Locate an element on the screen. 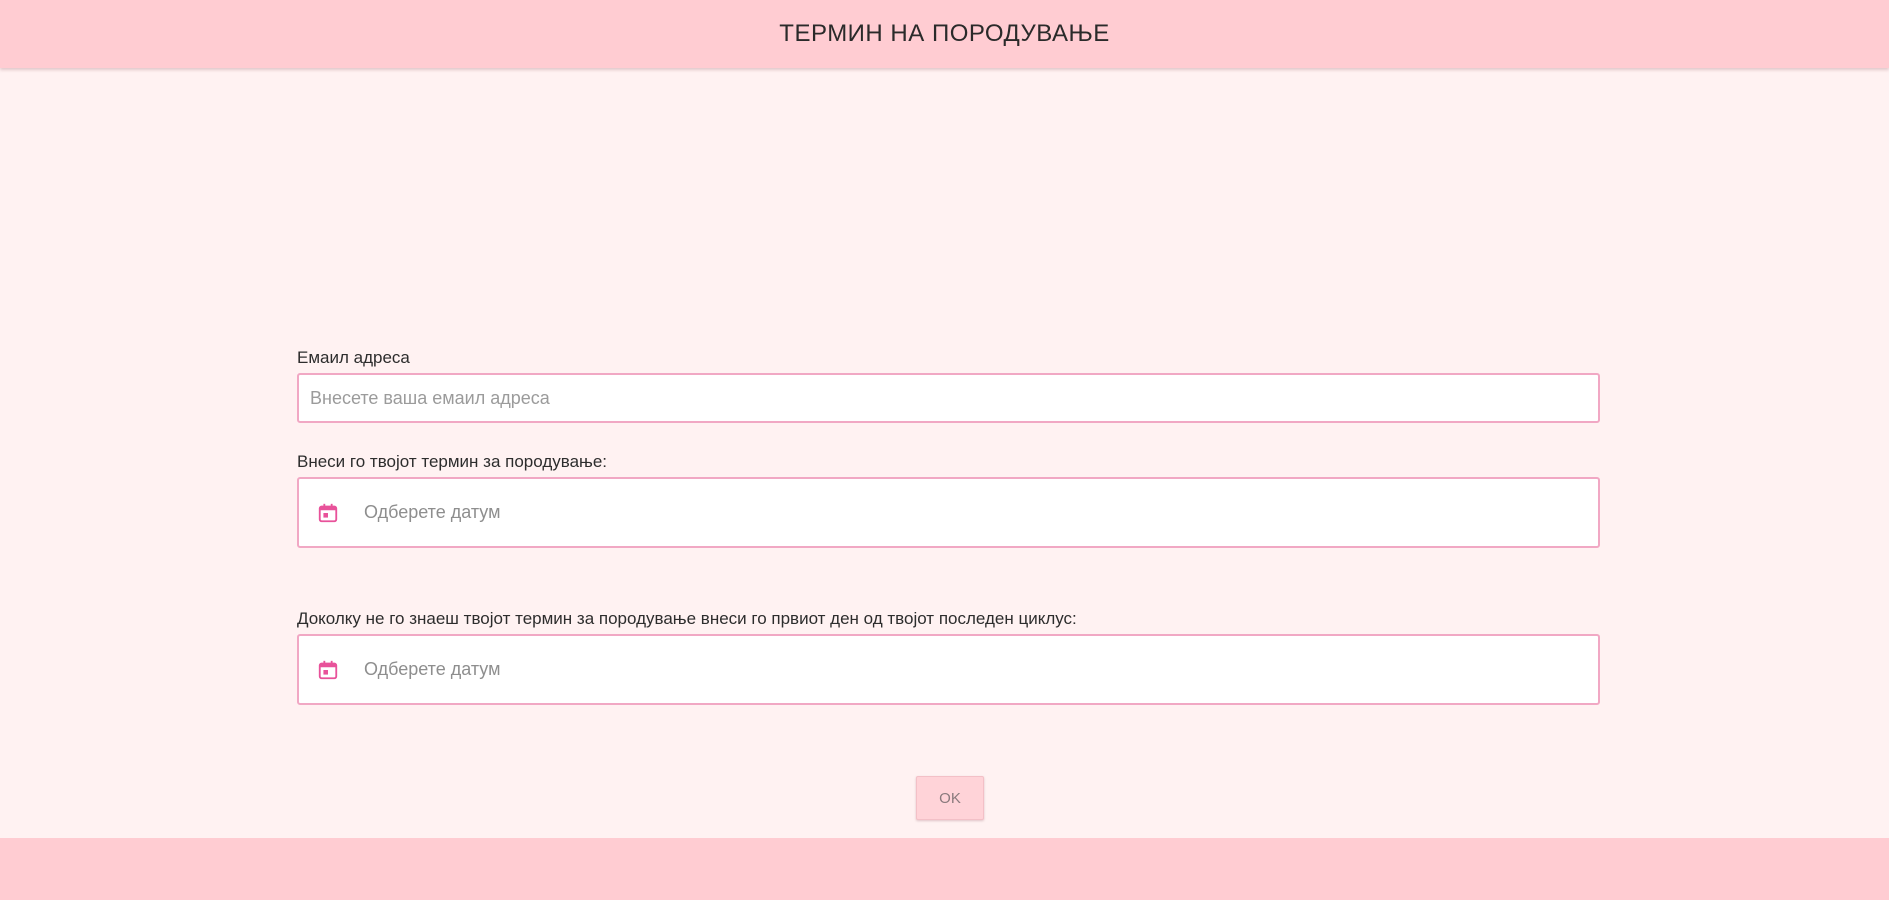 The width and height of the screenshot is (1889, 900). last-period-date-picker: Одберете датум is located at coordinates (948, 669).